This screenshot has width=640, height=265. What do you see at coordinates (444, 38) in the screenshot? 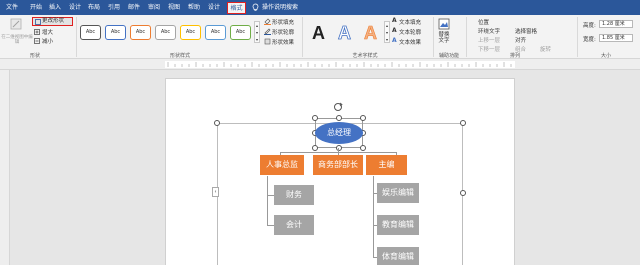
I see `alt-text-button: 替换文字` at bounding box center [444, 38].